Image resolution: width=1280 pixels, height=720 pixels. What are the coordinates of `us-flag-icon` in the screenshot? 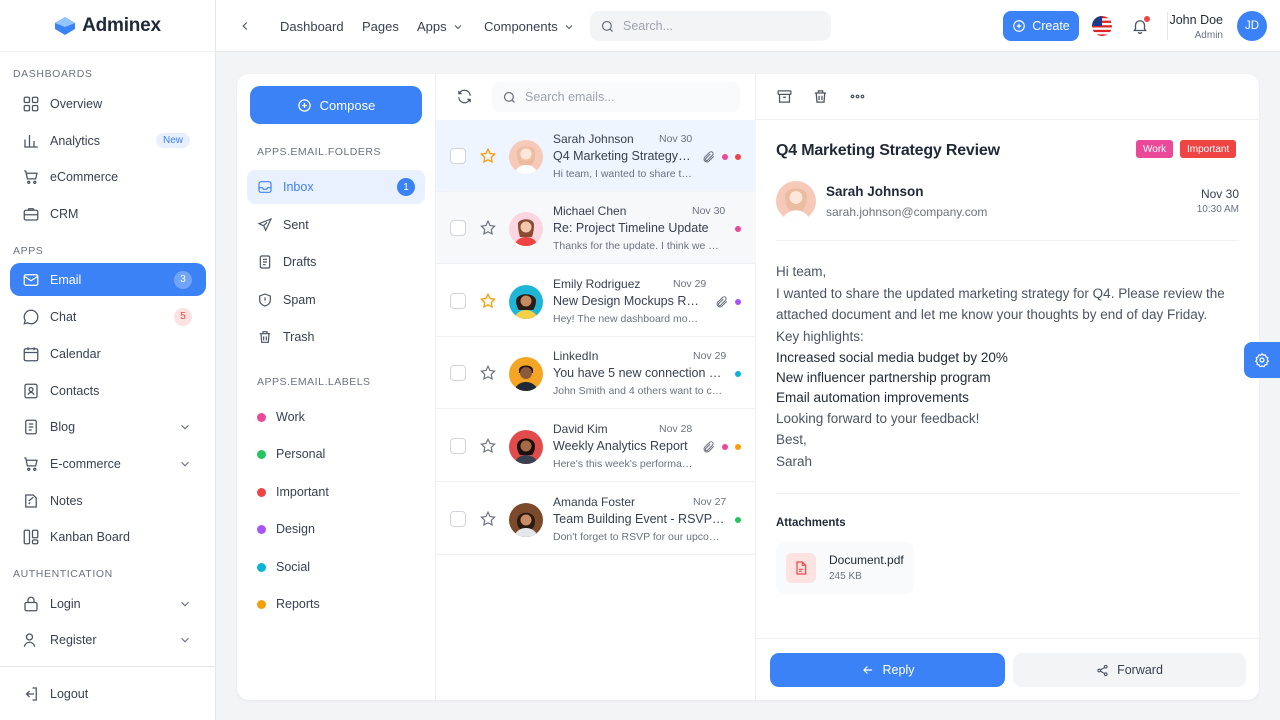 It's located at (1102, 26).